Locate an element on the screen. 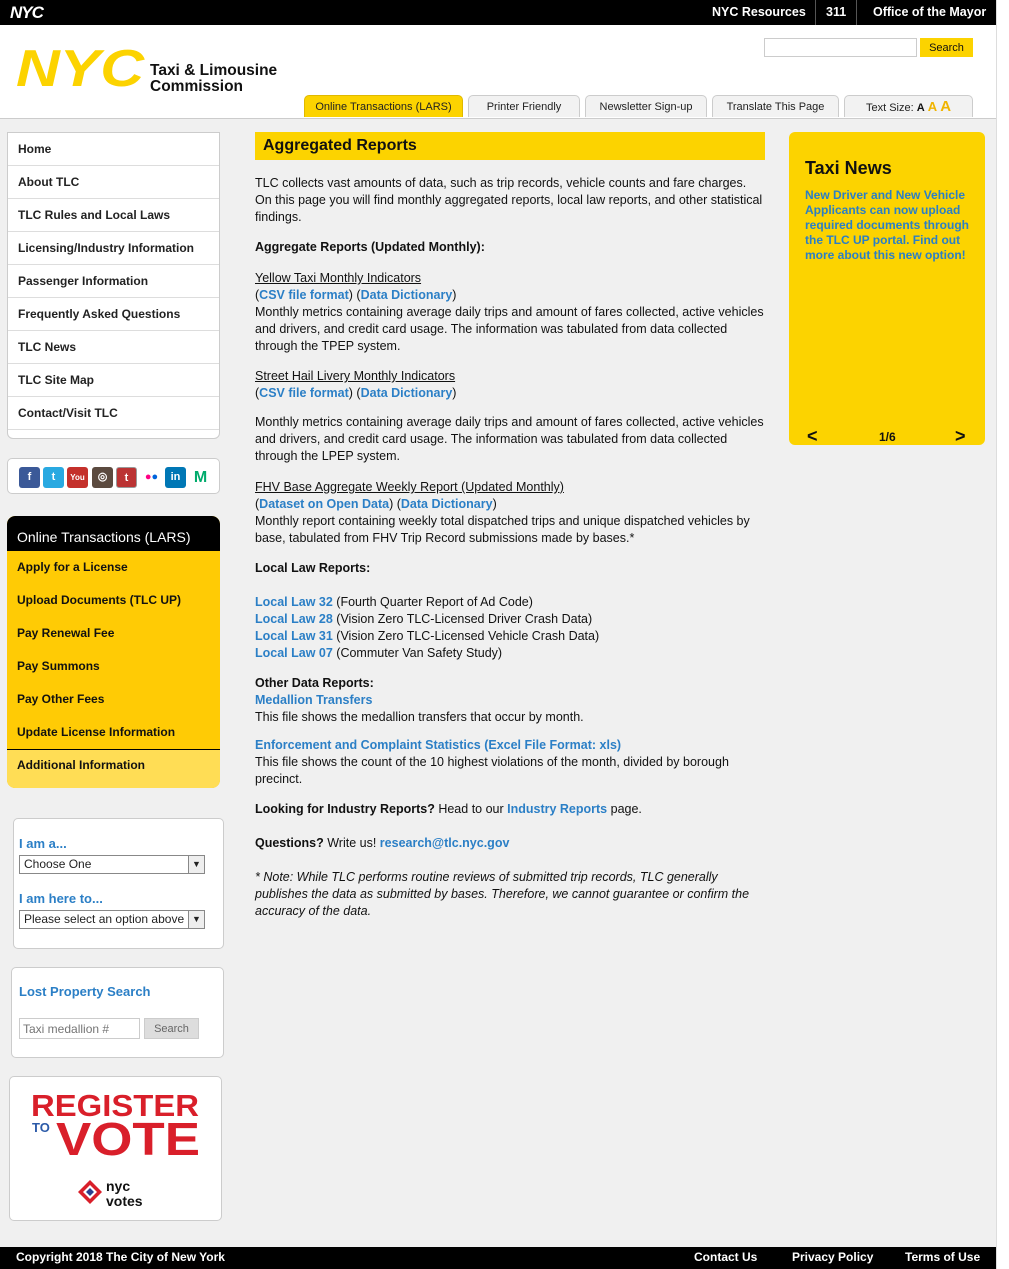 The image size is (1009, 1269). youtube-icon: You is located at coordinates (77, 477).